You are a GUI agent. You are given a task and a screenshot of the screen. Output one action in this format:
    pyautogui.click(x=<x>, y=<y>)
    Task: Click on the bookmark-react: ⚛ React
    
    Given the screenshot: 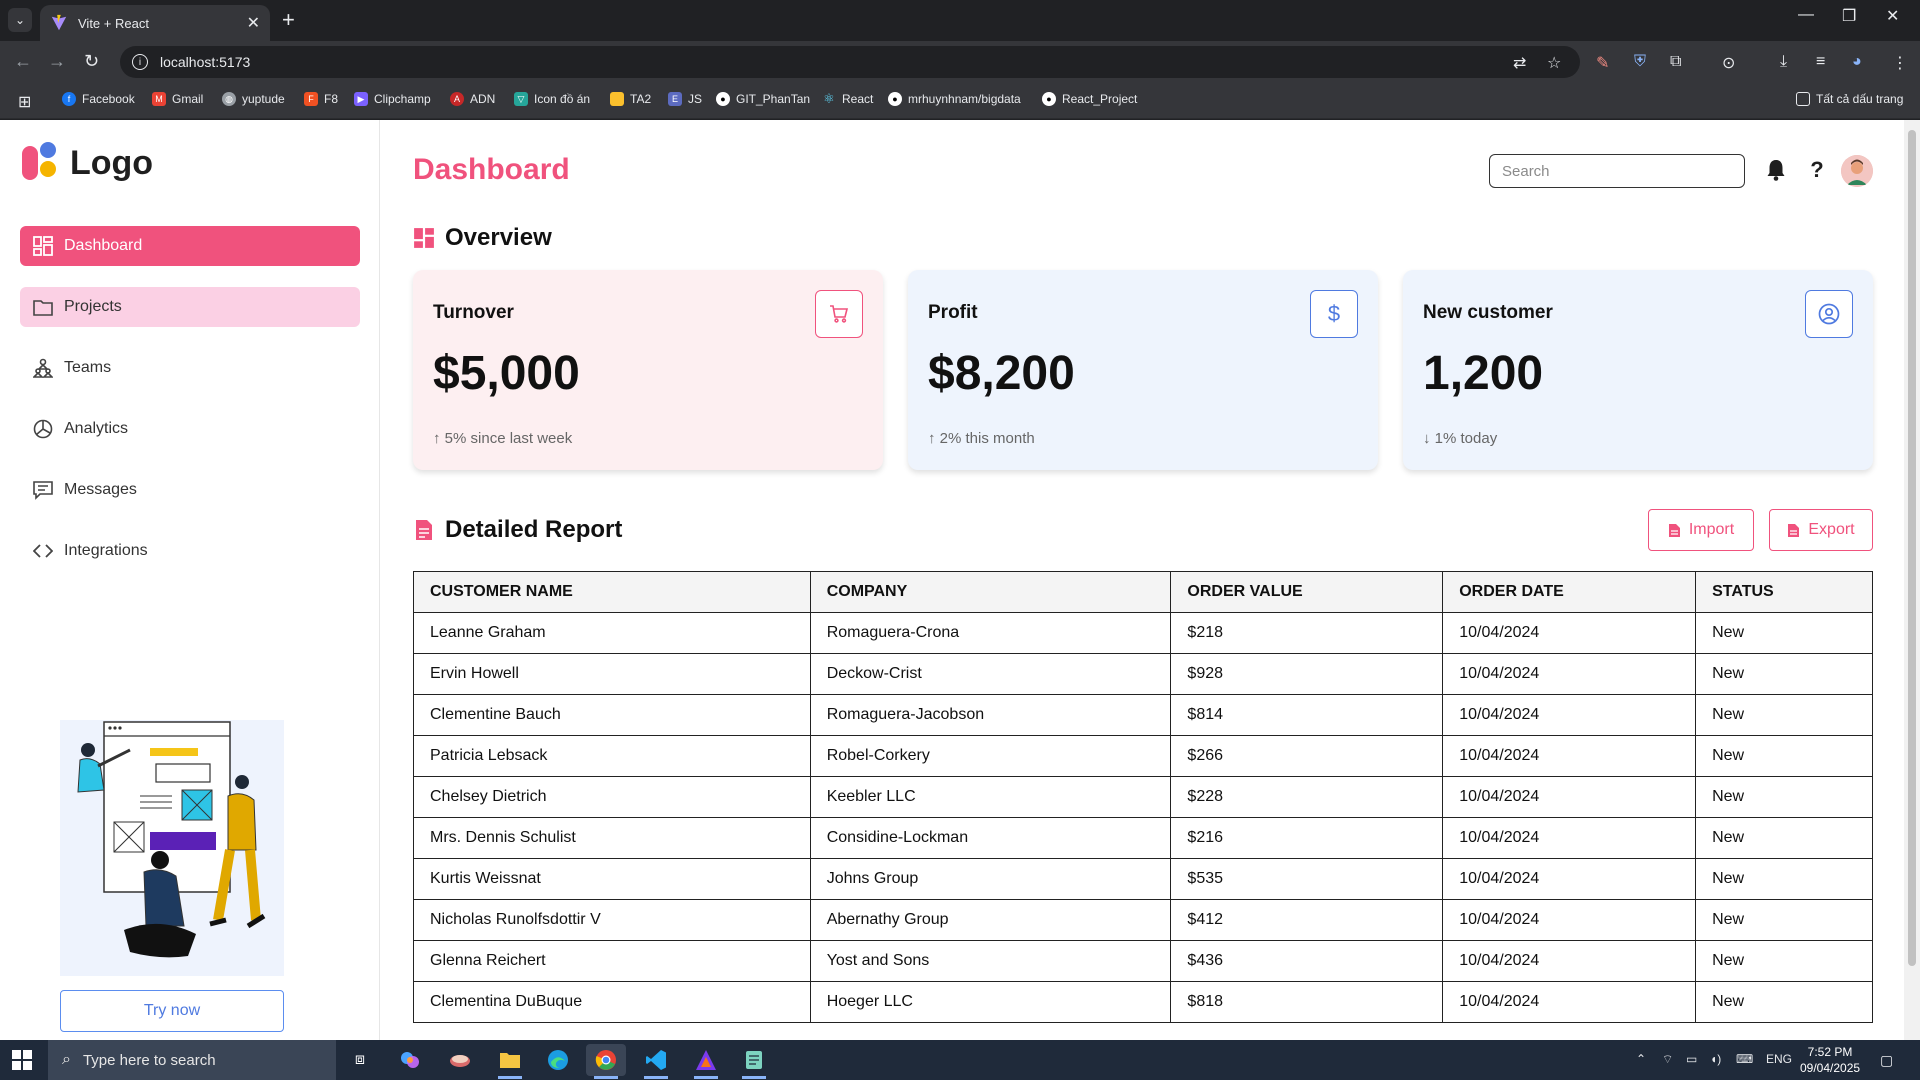 What is the action you would take?
    pyautogui.click(x=847, y=98)
    